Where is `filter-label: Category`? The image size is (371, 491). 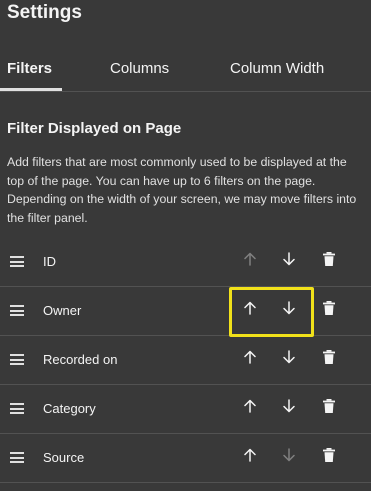
filter-label: Category is located at coordinates (69, 408).